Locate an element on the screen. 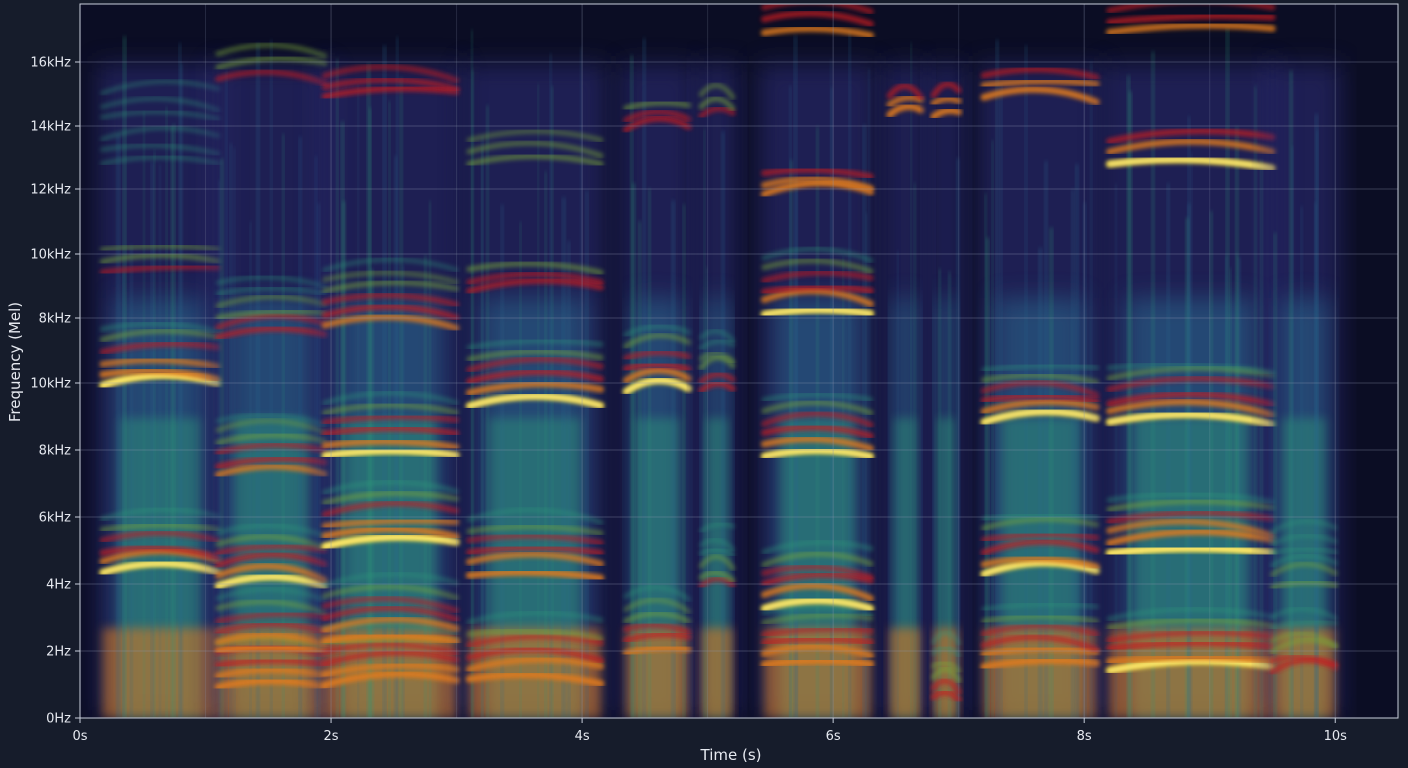 This screenshot has height=768, width=1408. y-tick-label: 14kHz is located at coordinates (50, 127).